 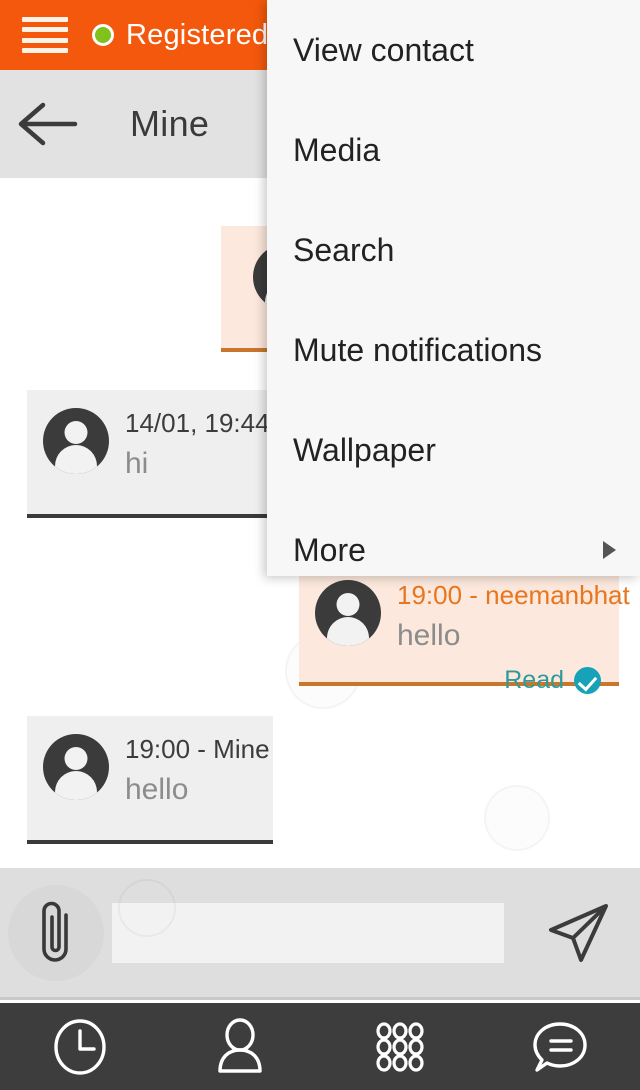 What do you see at coordinates (517, 818) in the screenshot?
I see `ripple-decoration` at bounding box center [517, 818].